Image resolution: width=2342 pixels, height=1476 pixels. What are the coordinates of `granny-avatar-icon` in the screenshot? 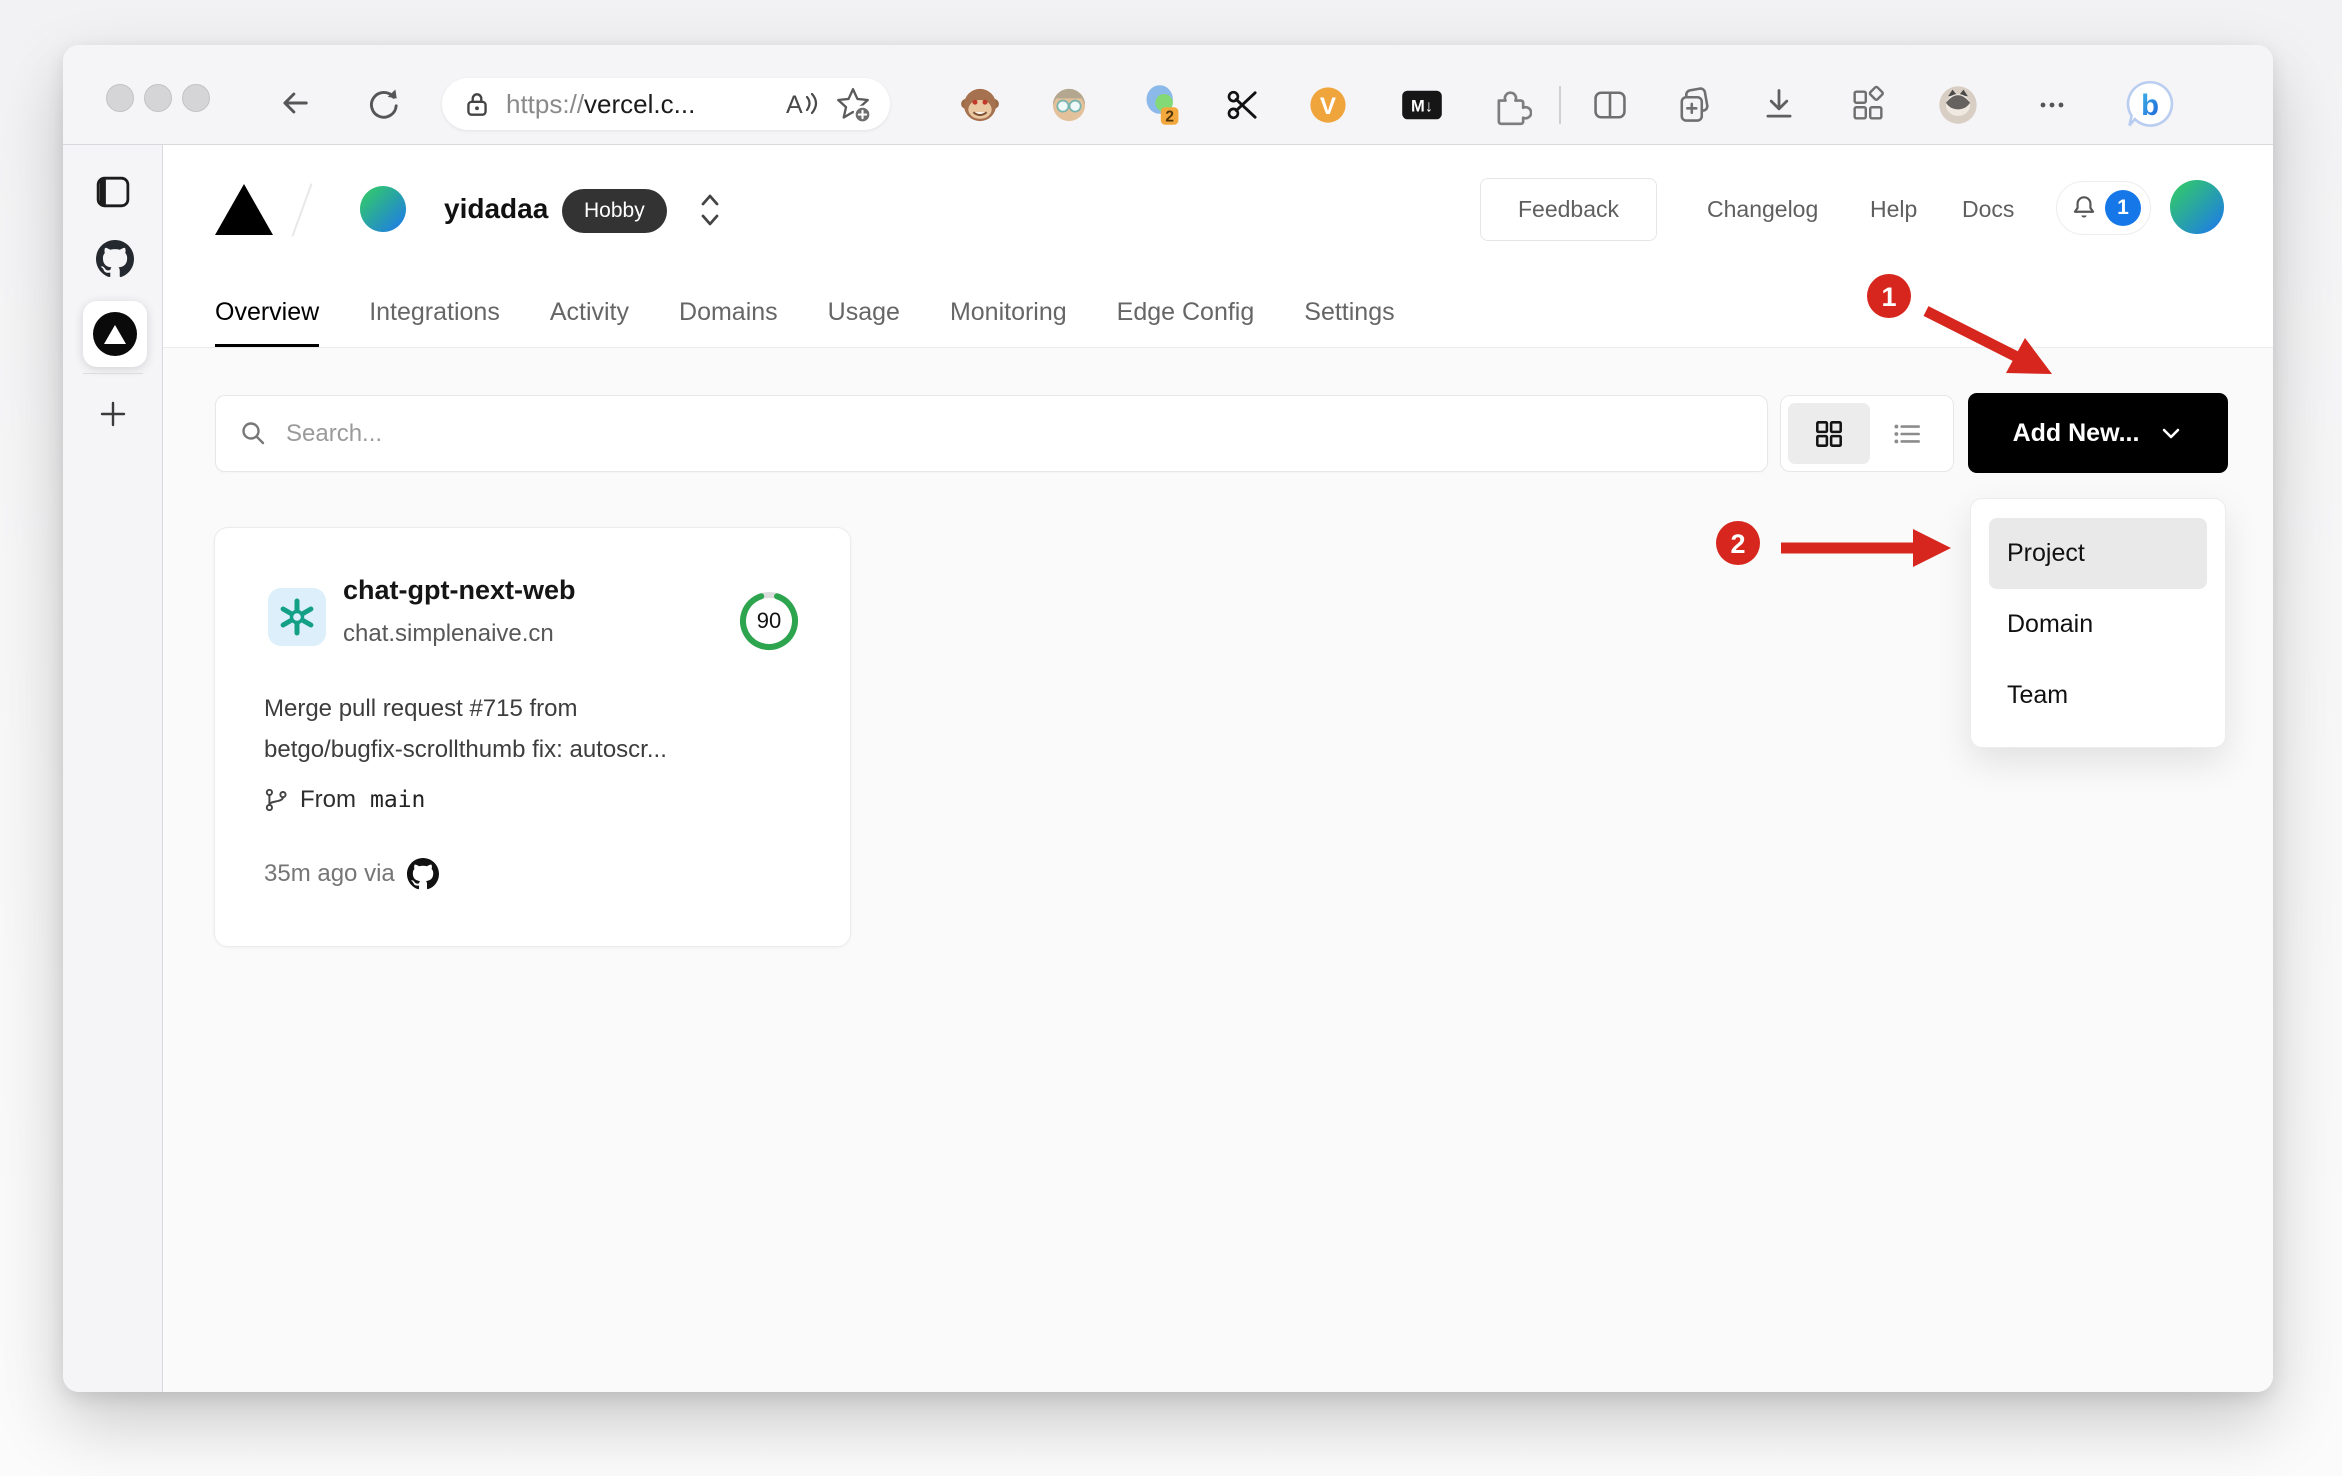 It's located at (1069, 105).